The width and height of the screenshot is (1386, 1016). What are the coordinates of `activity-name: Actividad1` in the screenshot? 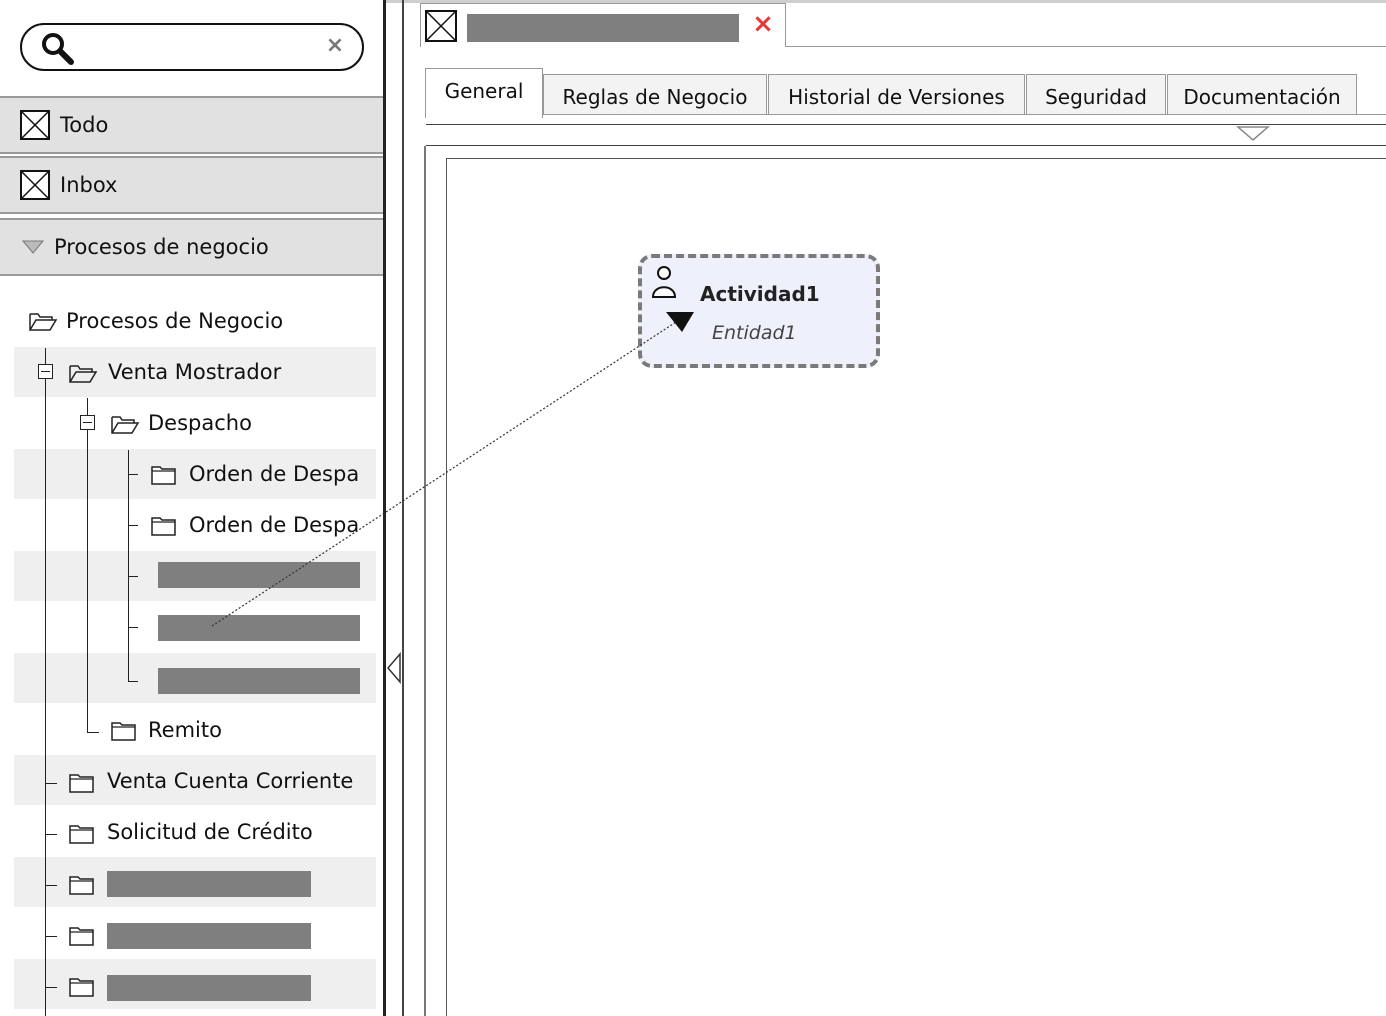 It's located at (760, 294).